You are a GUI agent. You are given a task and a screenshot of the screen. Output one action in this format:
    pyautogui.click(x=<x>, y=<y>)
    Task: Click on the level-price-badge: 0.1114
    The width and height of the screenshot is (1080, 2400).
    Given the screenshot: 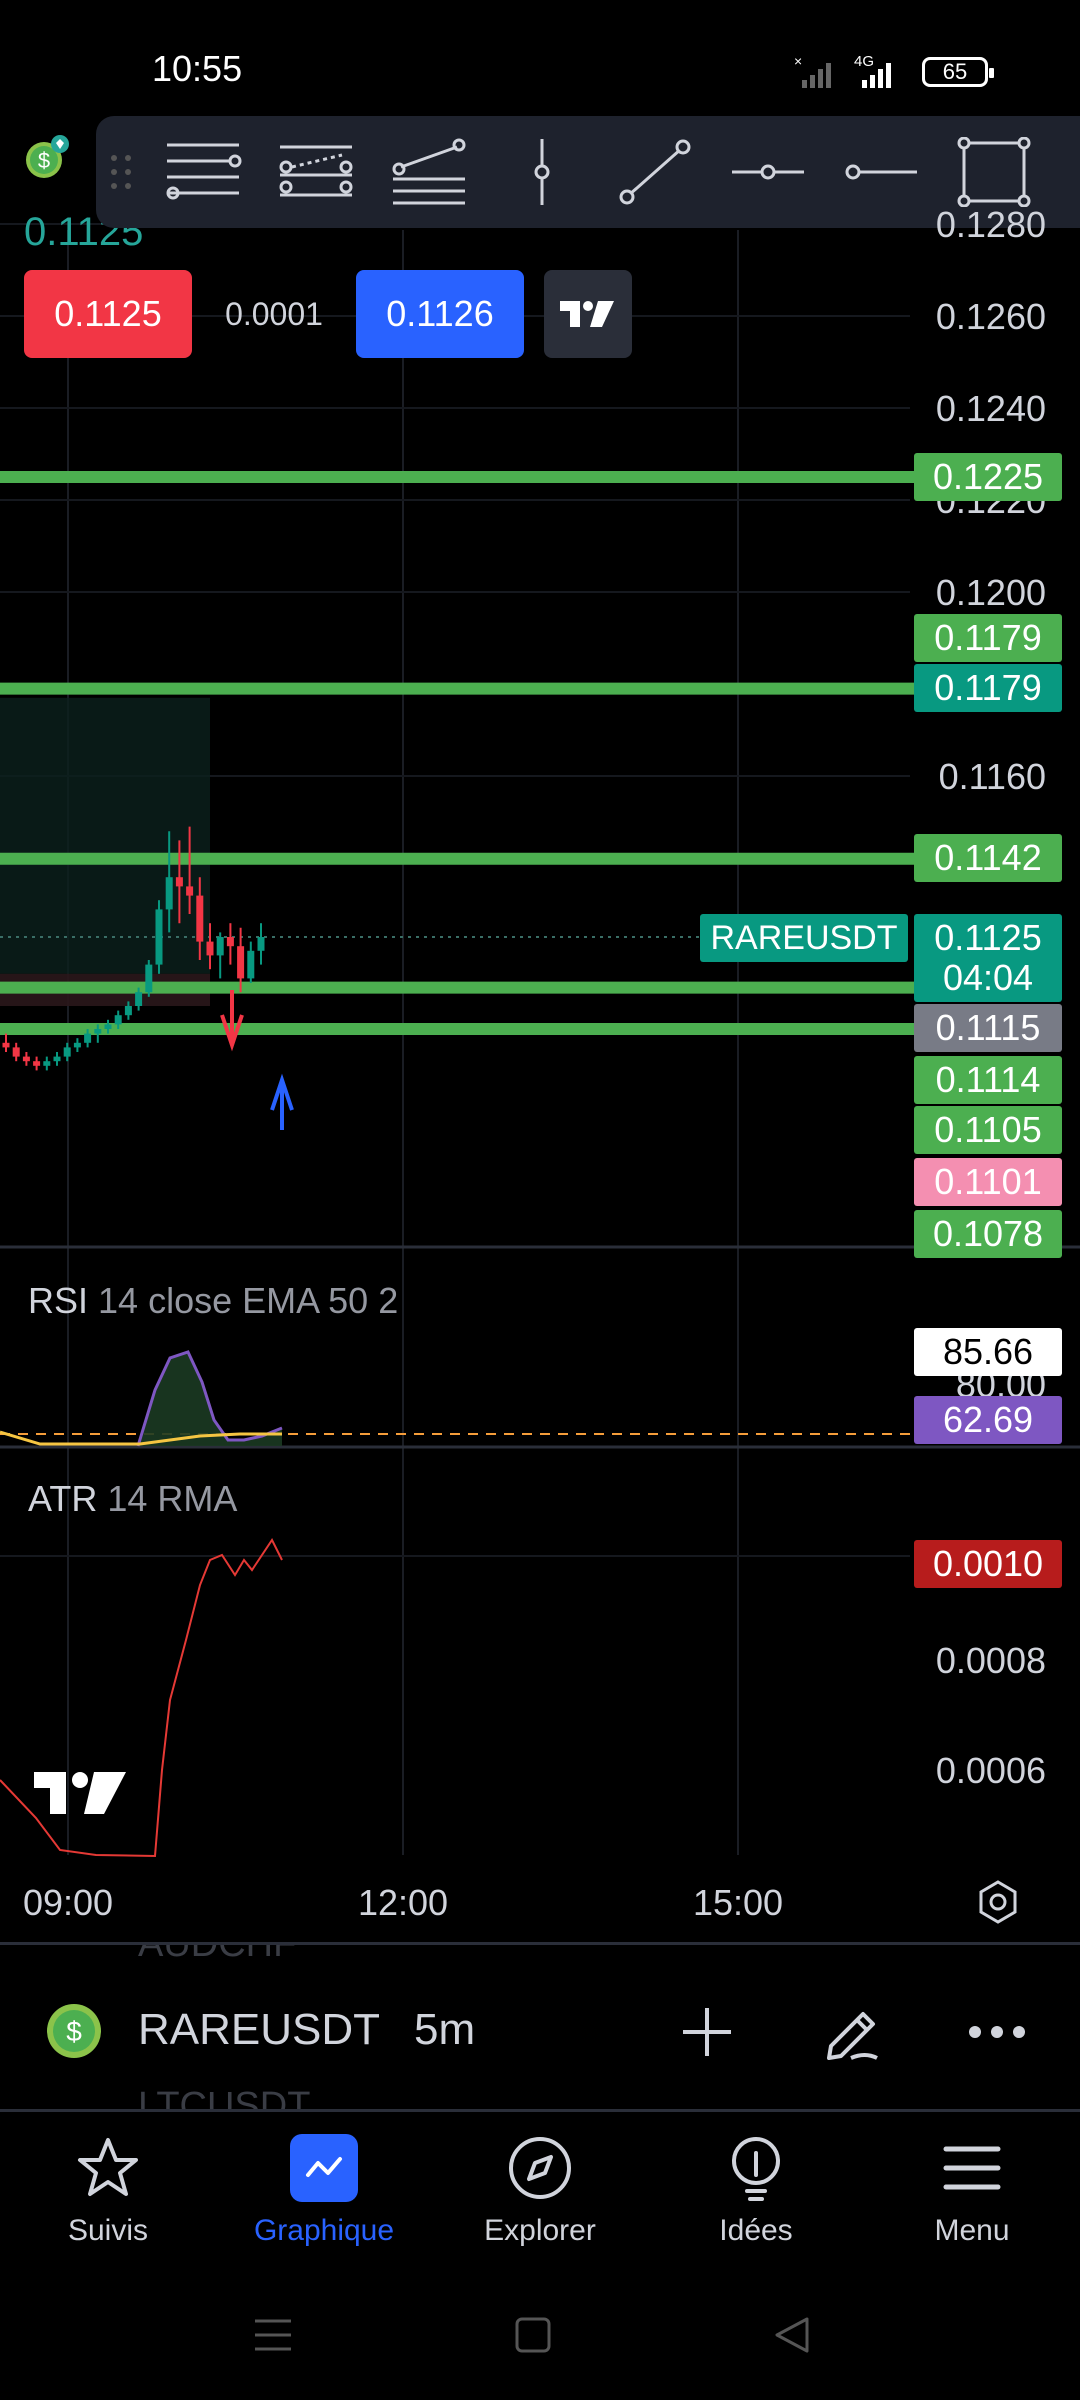 What is the action you would take?
    pyautogui.click(x=988, y=1080)
    